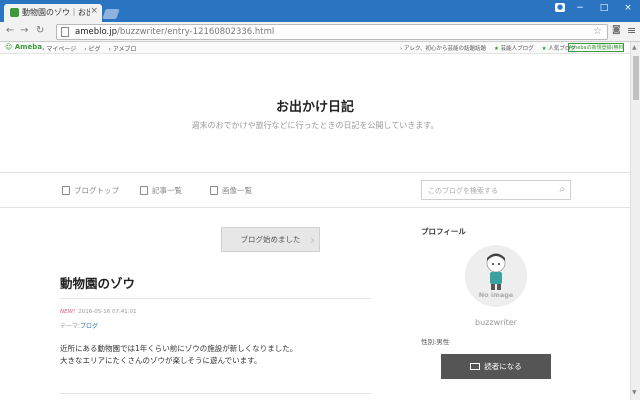  I want to click on profile-heading: プロフィール, so click(443, 231).